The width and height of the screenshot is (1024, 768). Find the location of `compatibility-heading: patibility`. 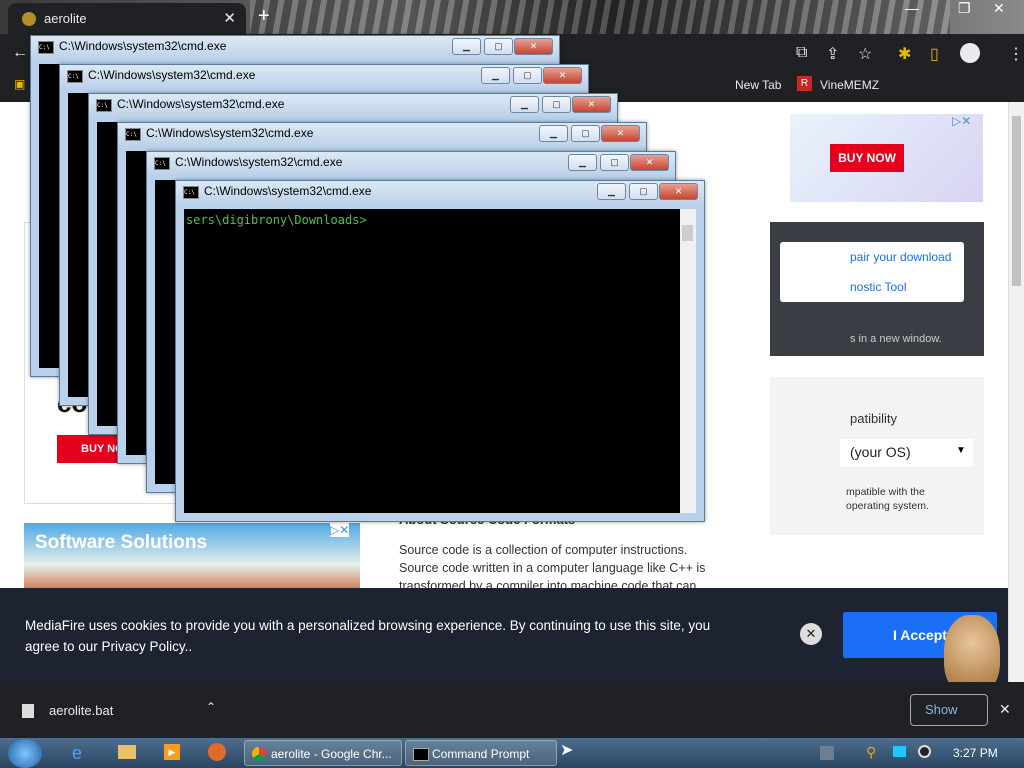

compatibility-heading: patibility is located at coordinates (873, 418).